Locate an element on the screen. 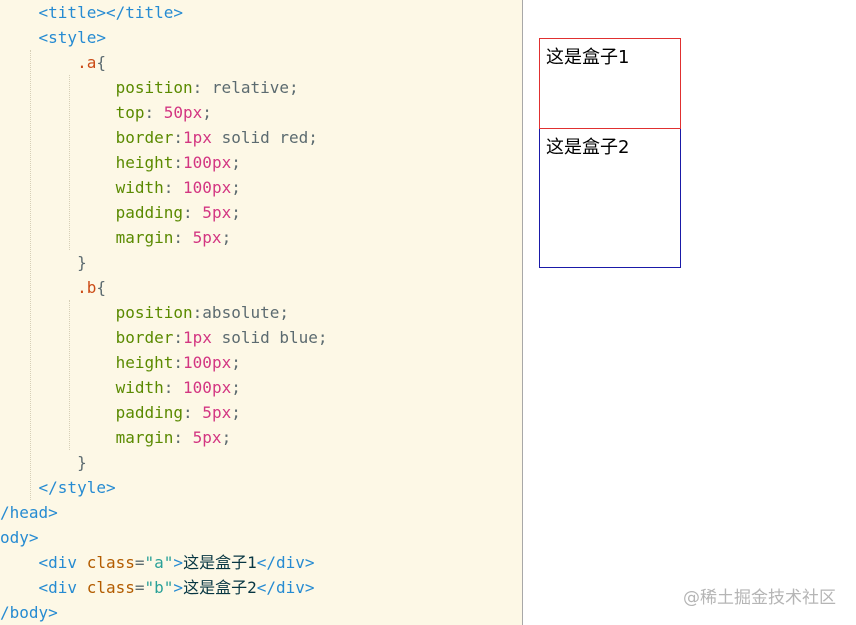 This screenshot has width=856, height=625. code-line-declaration: border:1px solid red; is located at coordinates (159, 137).